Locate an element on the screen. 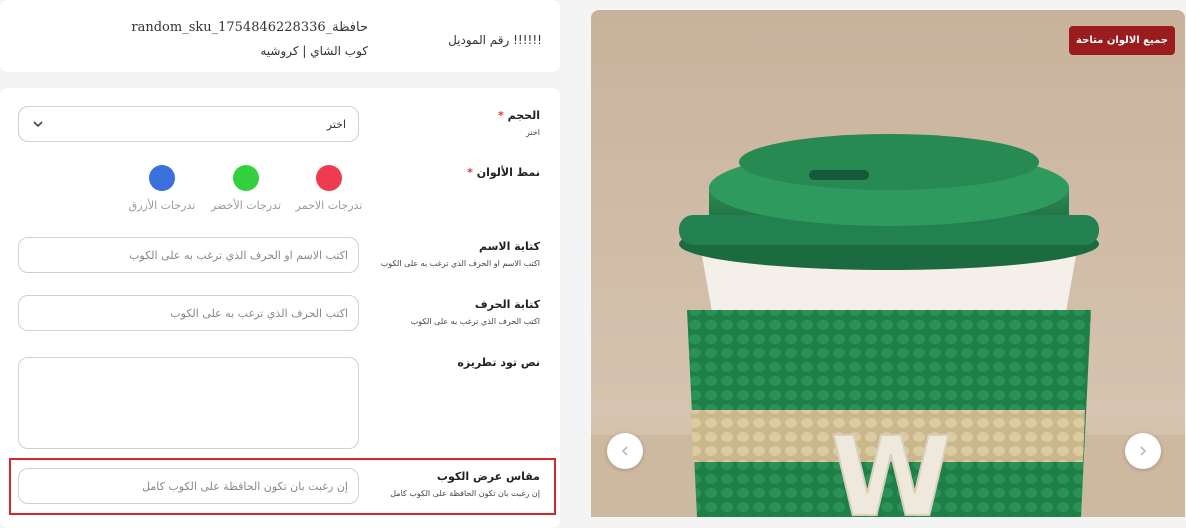  chevron-down-icon is located at coordinates (38, 124).